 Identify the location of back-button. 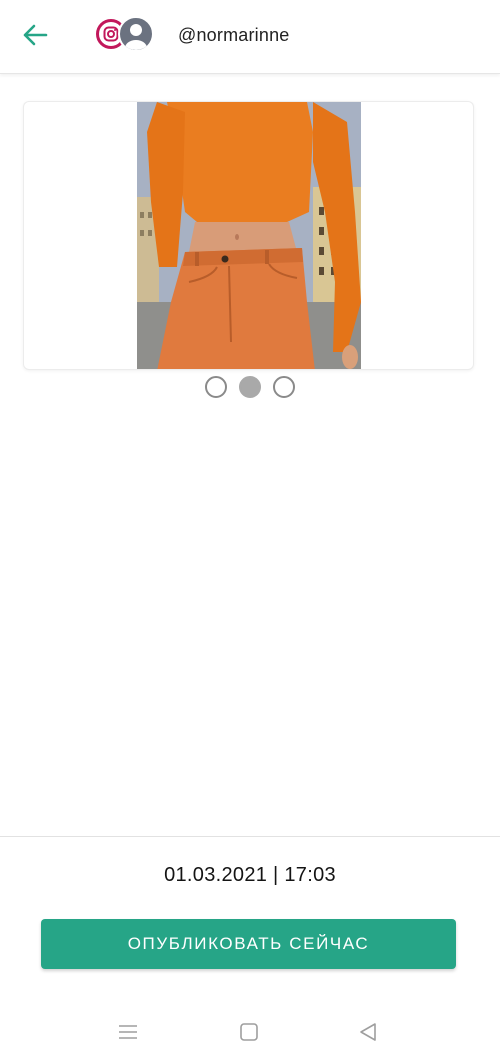
(35, 35).